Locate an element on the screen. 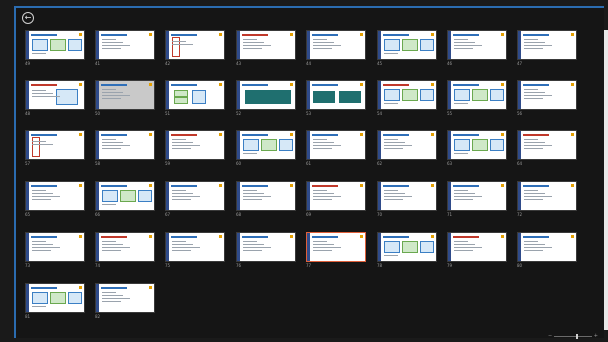 This screenshot has height=342, width=608. slide-number: 70 is located at coordinates (380, 214).